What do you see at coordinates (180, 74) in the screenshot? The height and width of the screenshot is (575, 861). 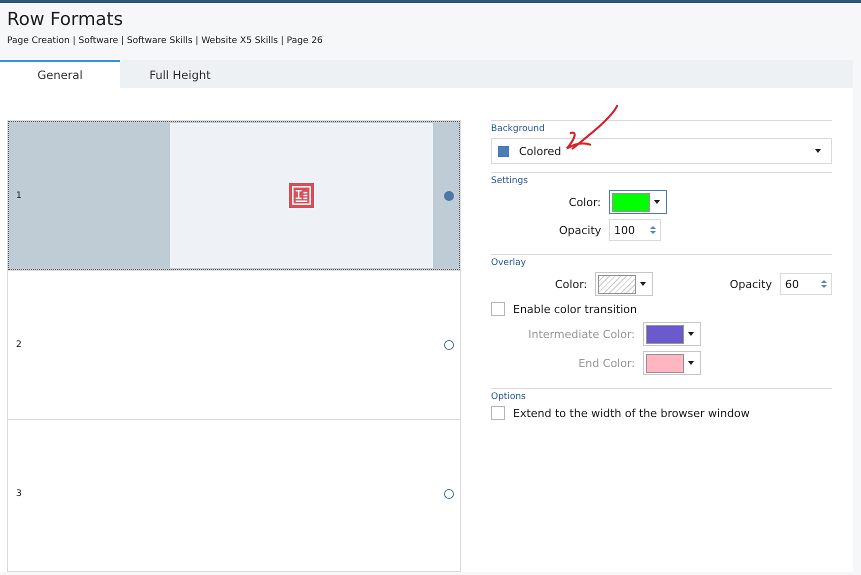 I see `tab: Full Height` at bounding box center [180, 74].